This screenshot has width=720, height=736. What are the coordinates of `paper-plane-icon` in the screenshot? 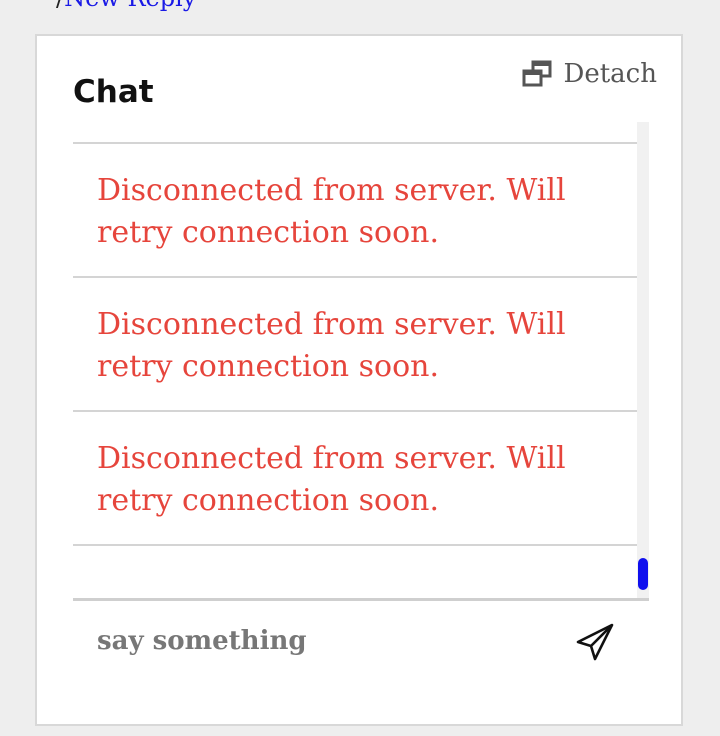 It's located at (595, 644).